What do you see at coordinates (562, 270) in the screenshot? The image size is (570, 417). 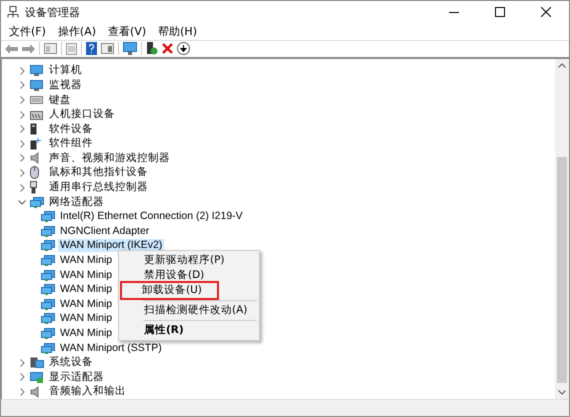 I see `scrollbar-thumb` at bounding box center [562, 270].